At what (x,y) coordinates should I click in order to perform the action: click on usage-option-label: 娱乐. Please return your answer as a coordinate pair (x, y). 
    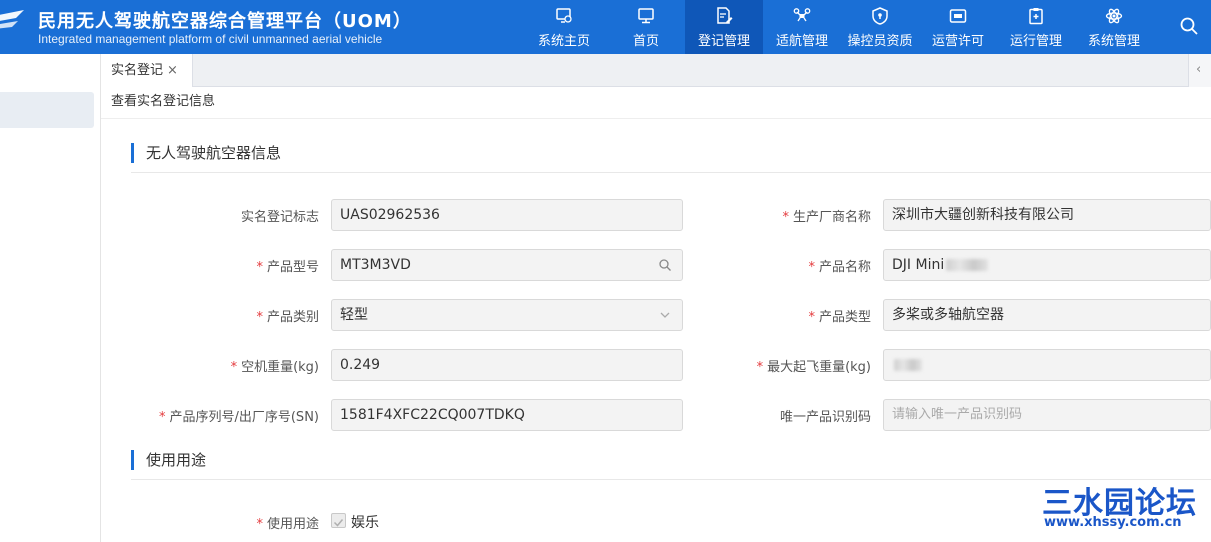
    Looking at the image, I should click on (365, 523).